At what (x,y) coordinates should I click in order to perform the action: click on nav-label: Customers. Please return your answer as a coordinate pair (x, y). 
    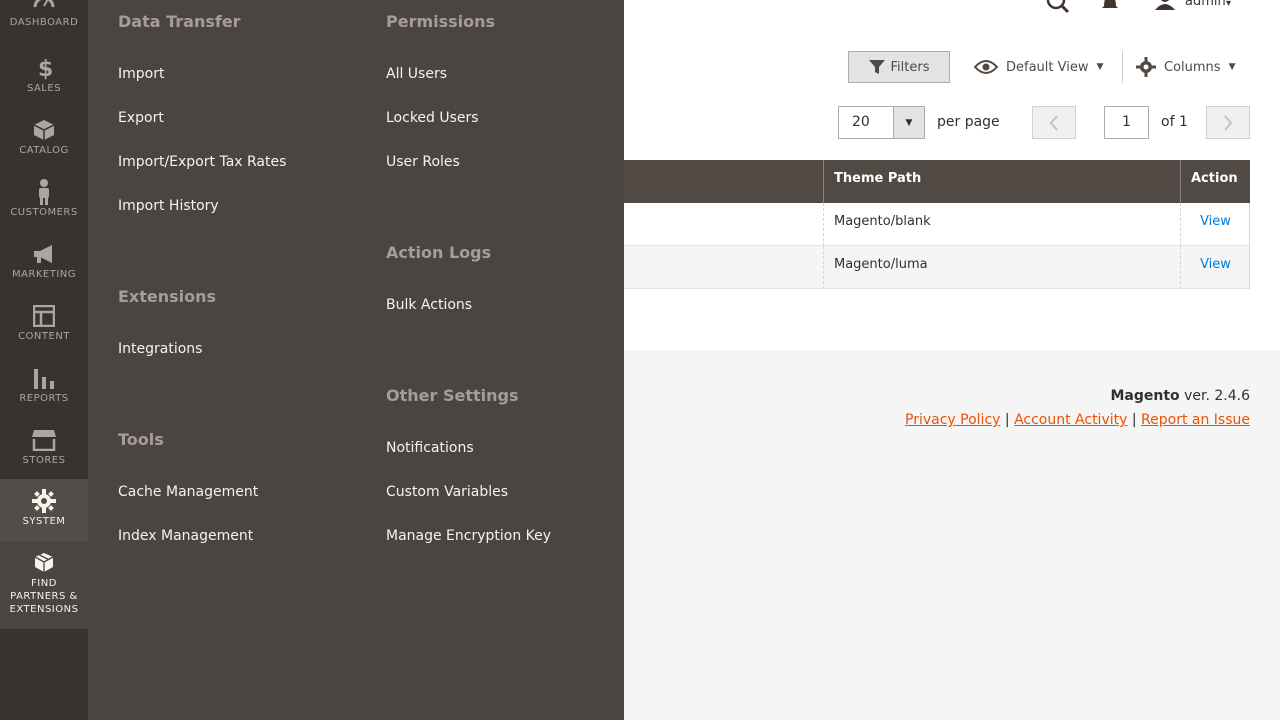
    Looking at the image, I should click on (44, 212).